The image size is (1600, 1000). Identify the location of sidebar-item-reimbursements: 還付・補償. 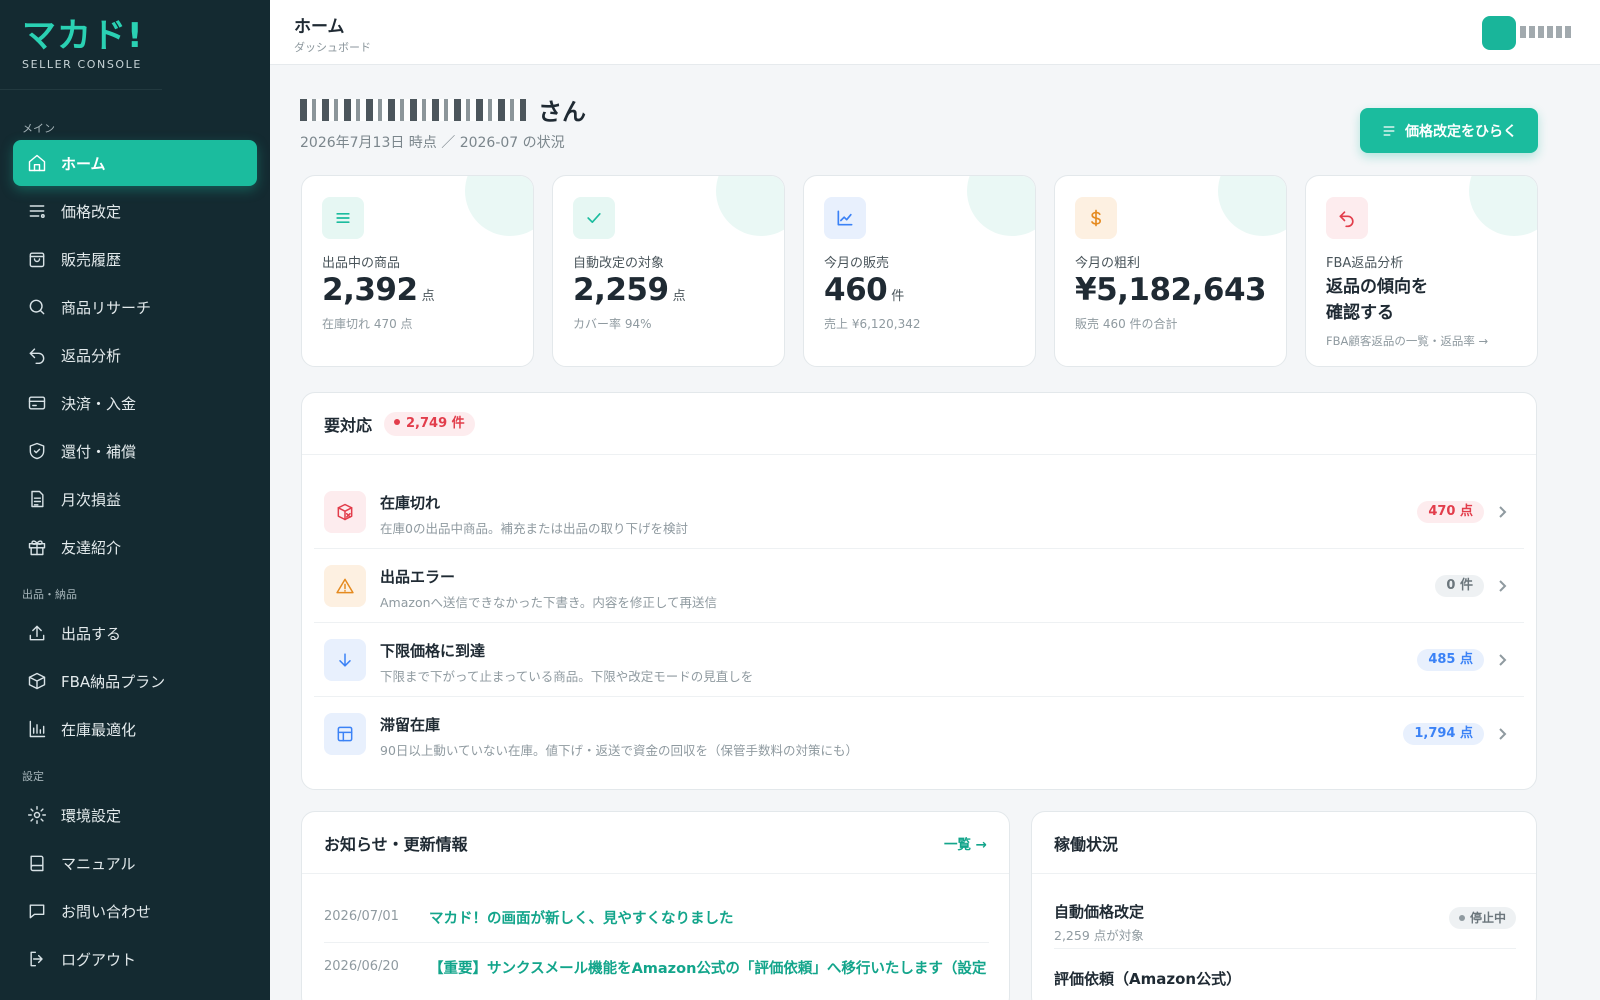
(135, 451).